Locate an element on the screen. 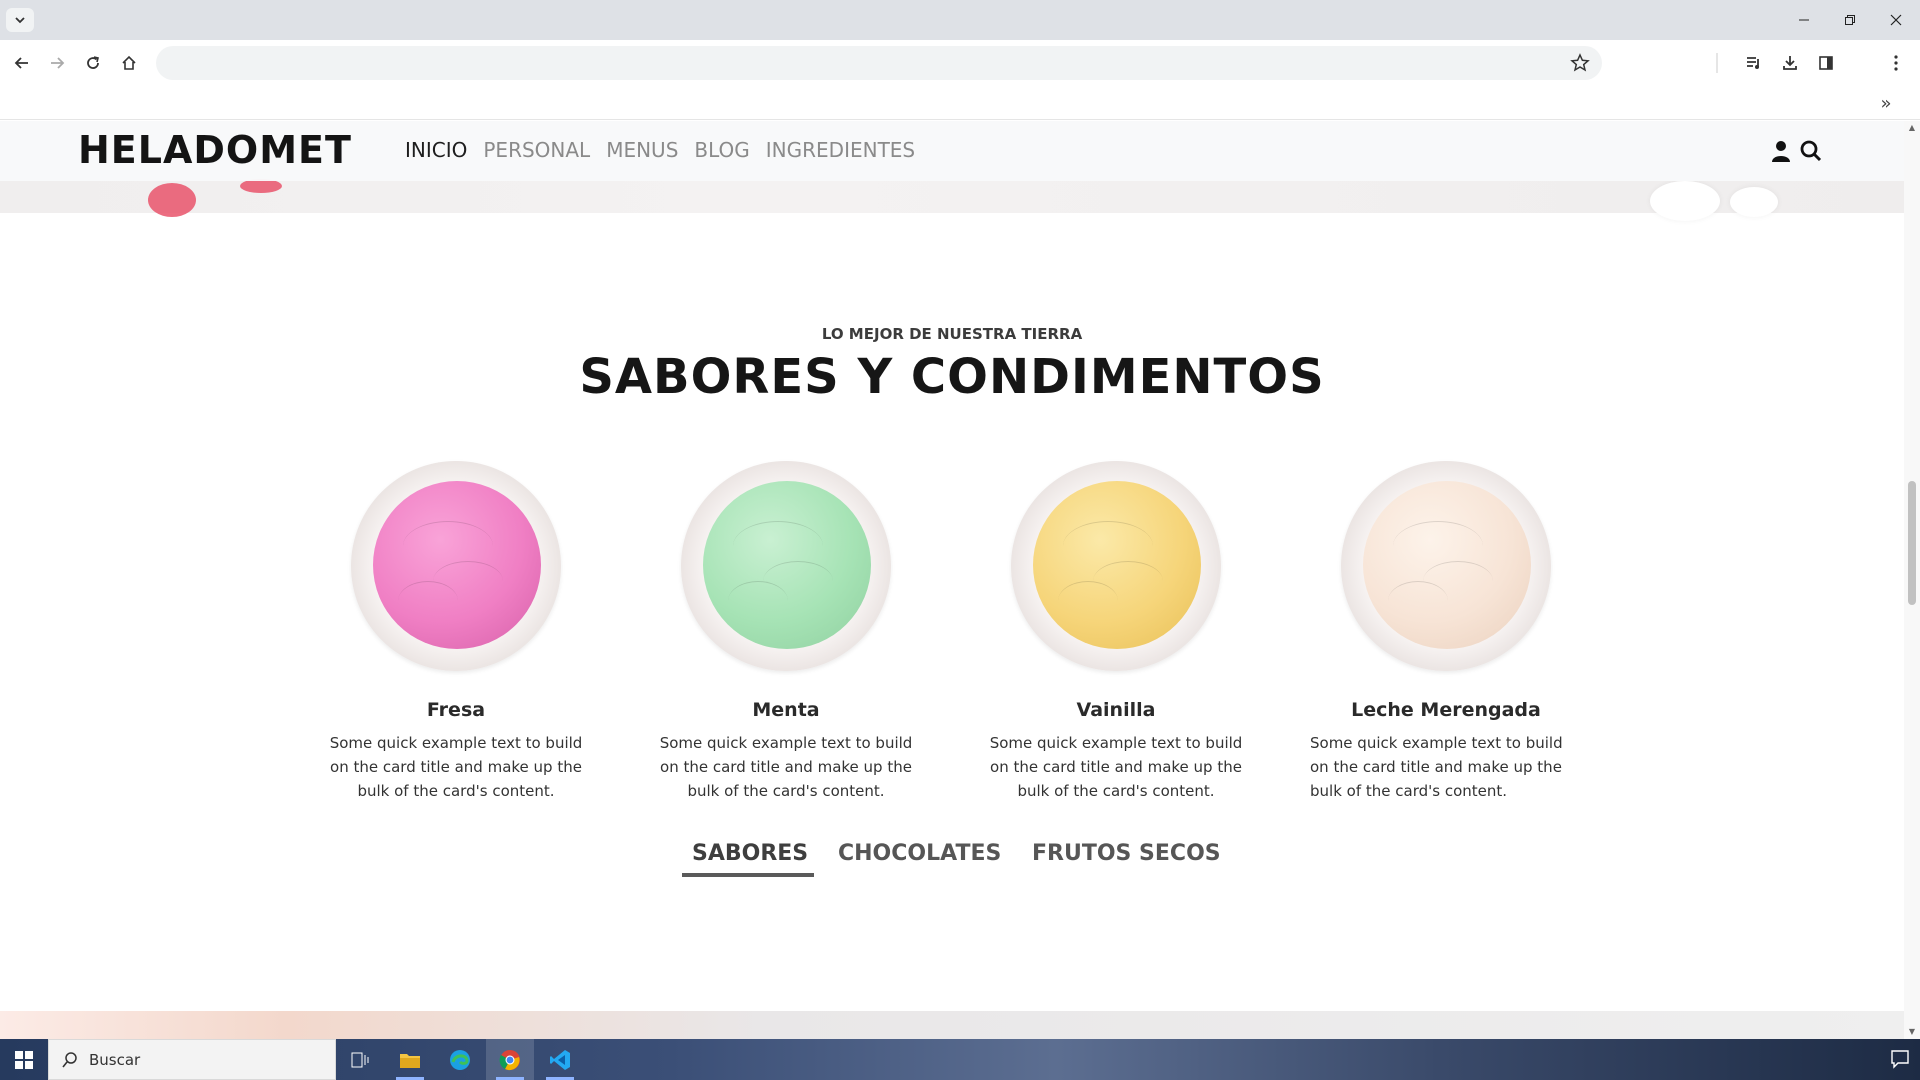 The image size is (1920, 1080). minimize-icon is located at coordinates (1804, 20).